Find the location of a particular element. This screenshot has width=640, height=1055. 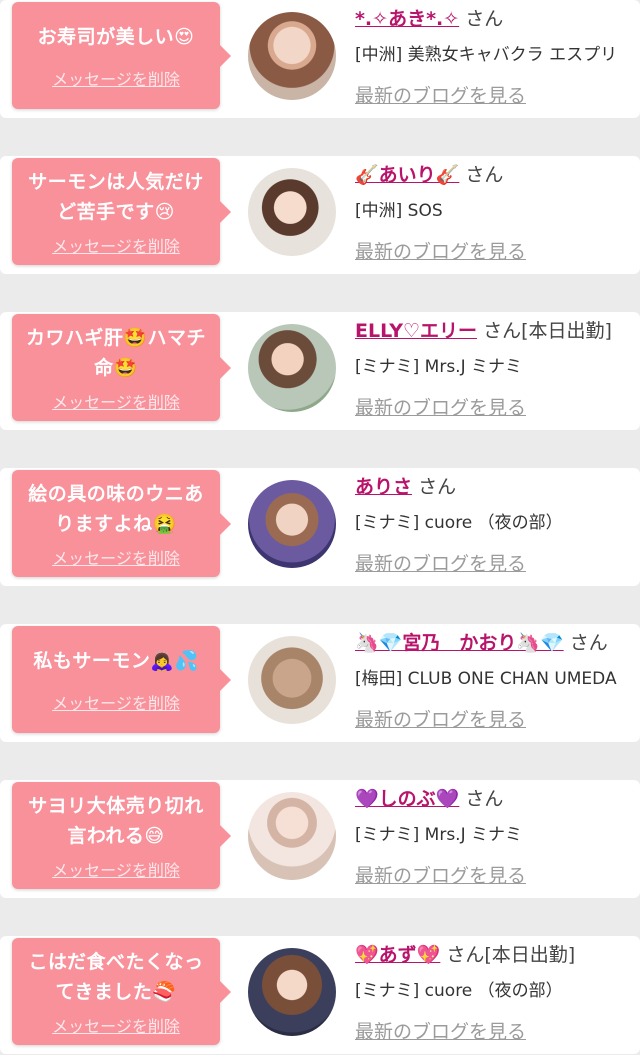

message-bubble: サーモンは人気だけ ど苦手です😢 メッセージを削除 is located at coordinates (121, 211).